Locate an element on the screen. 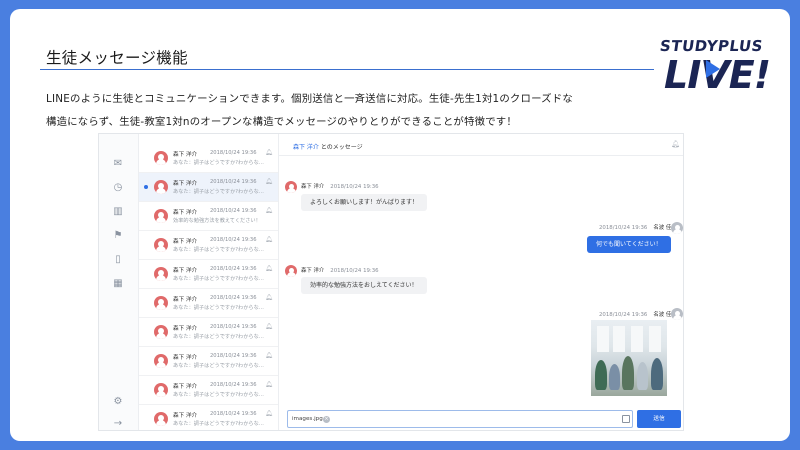 The image size is (800, 450). message-bubble: よろしくお願いします！がんばります！ is located at coordinates (364, 202).